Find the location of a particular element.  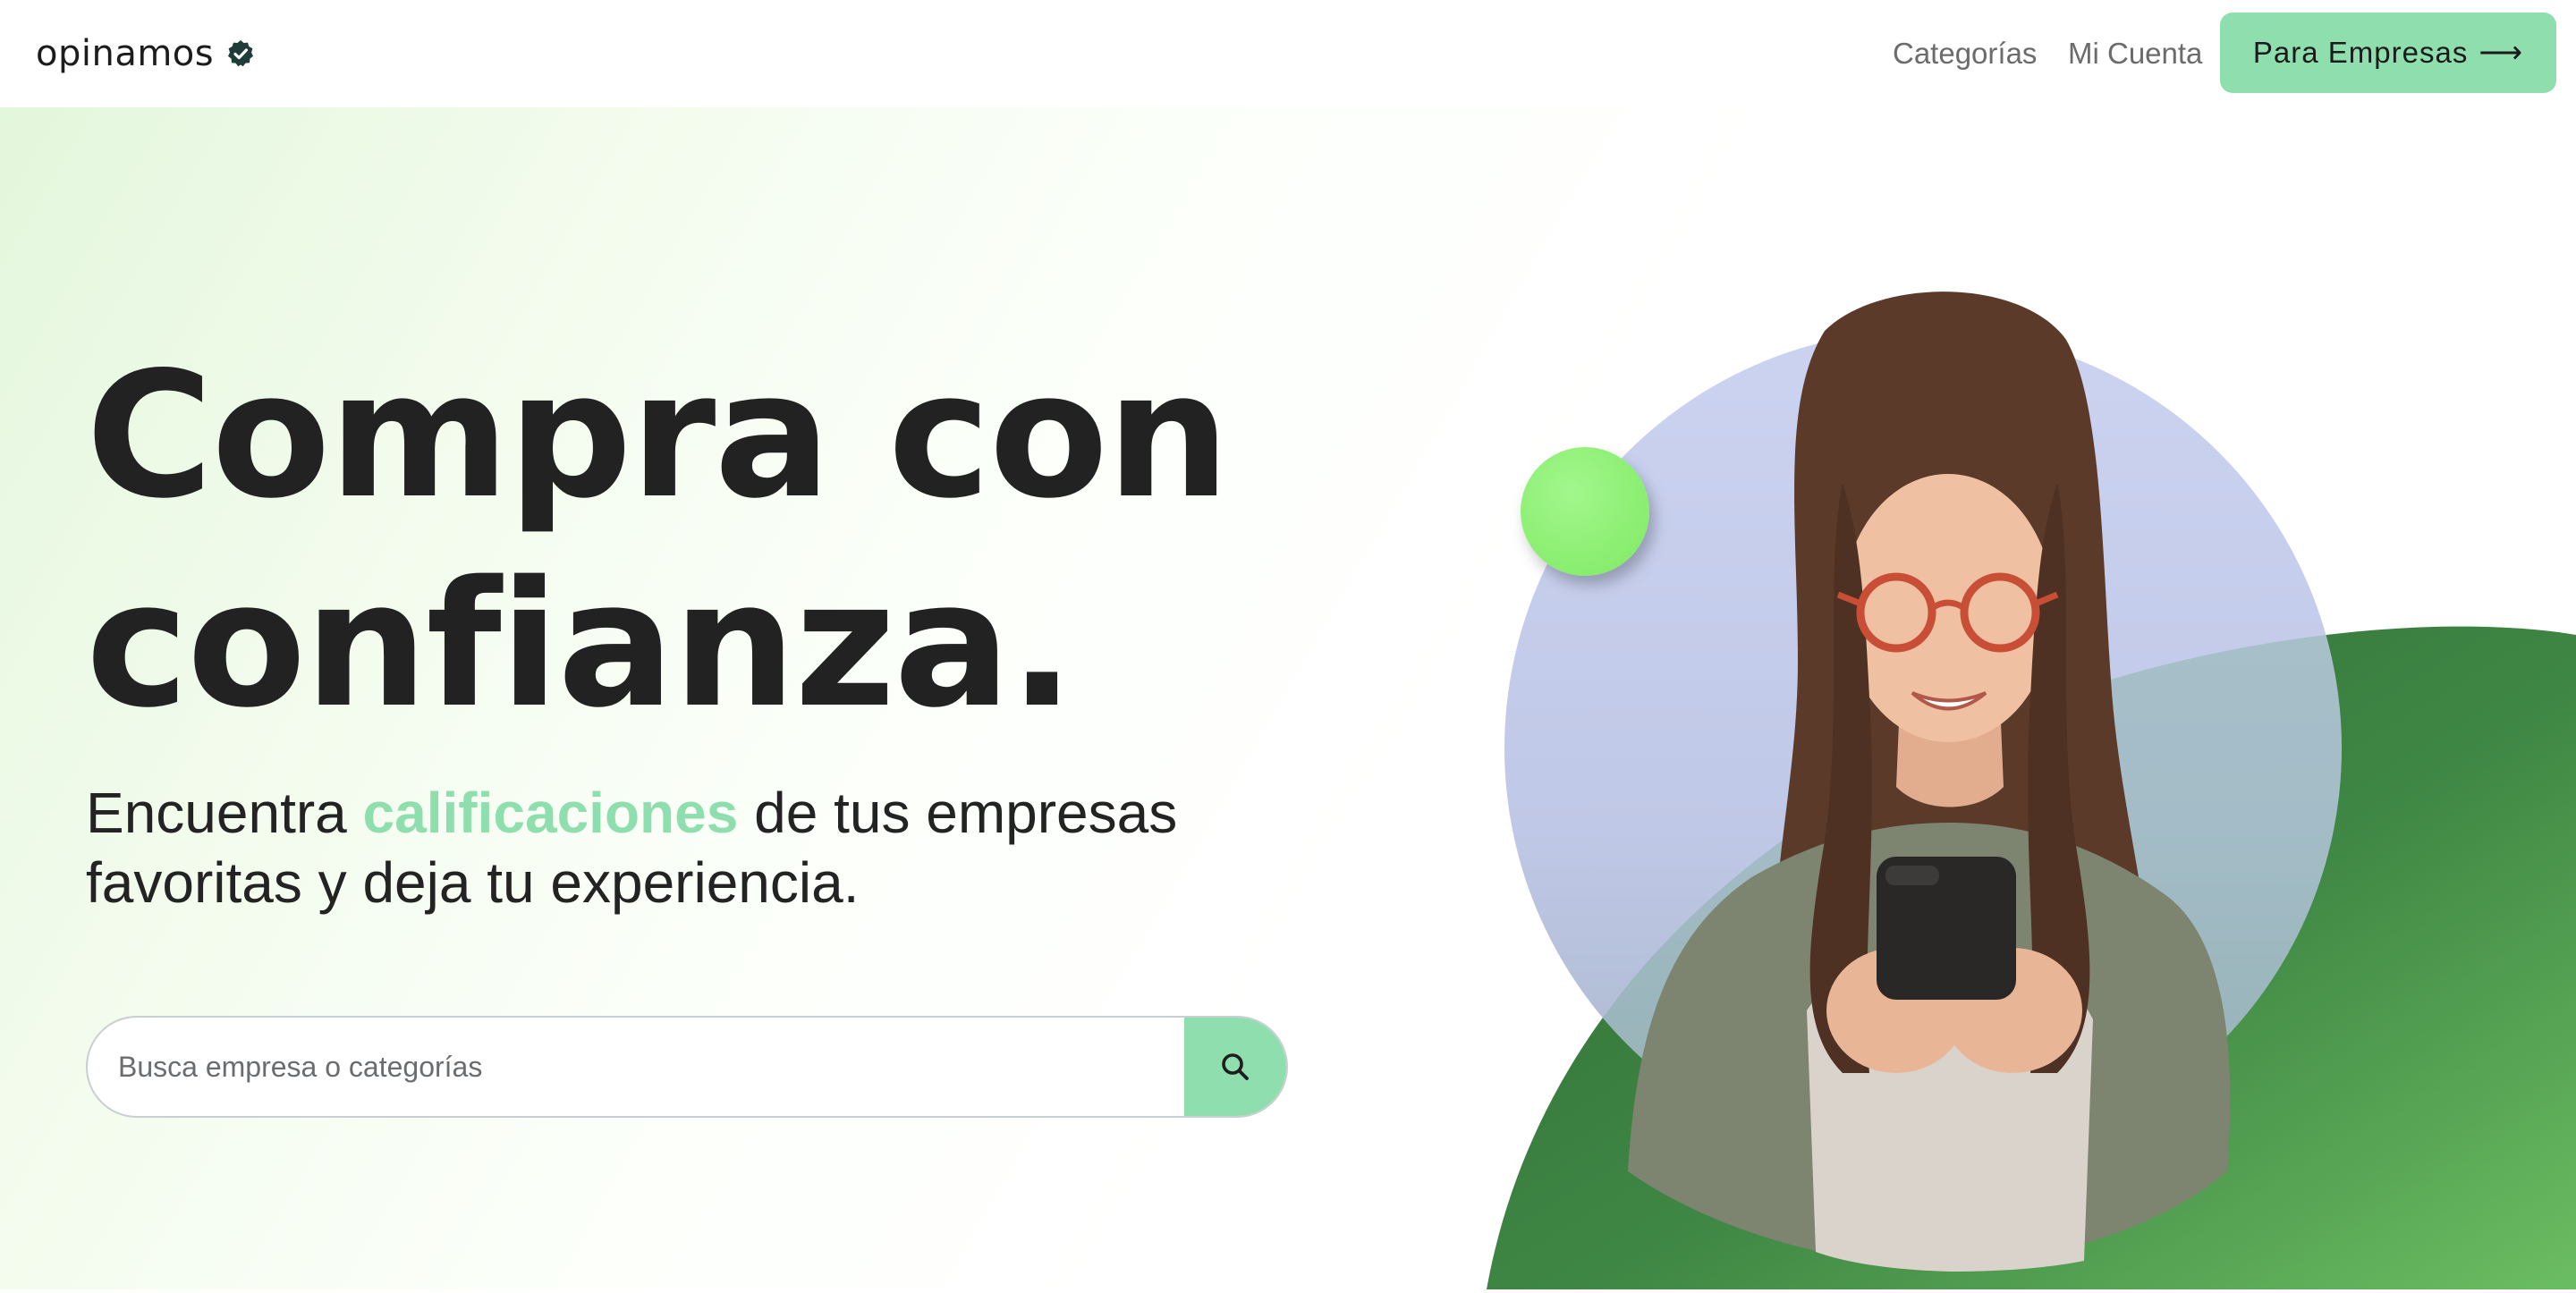

search-icon is located at coordinates (1235, 1066).